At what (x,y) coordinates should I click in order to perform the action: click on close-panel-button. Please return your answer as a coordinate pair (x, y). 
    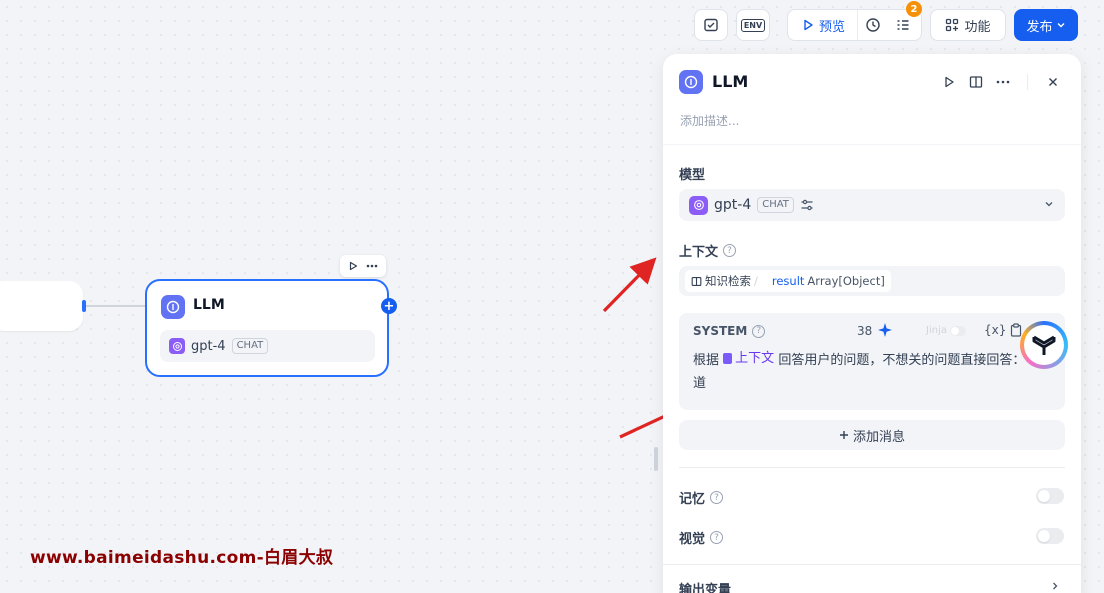
    Looking at the image, I should click on (1053, 82).